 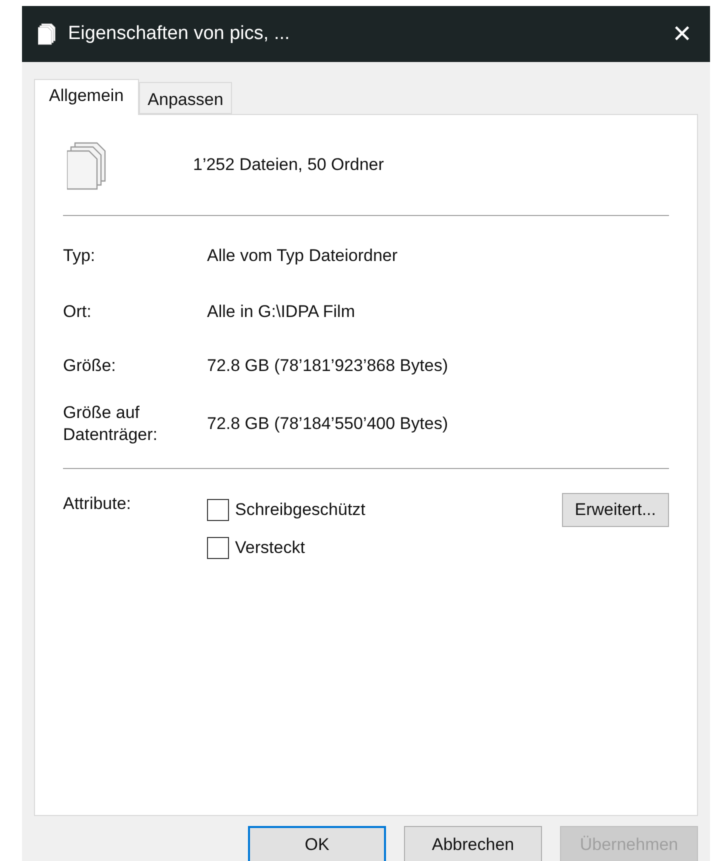 What do you see at coordinates (110, 424) in the screenshot?
I see `property-label: Größe auf Datenträger:` at bounding box center [110, 424].